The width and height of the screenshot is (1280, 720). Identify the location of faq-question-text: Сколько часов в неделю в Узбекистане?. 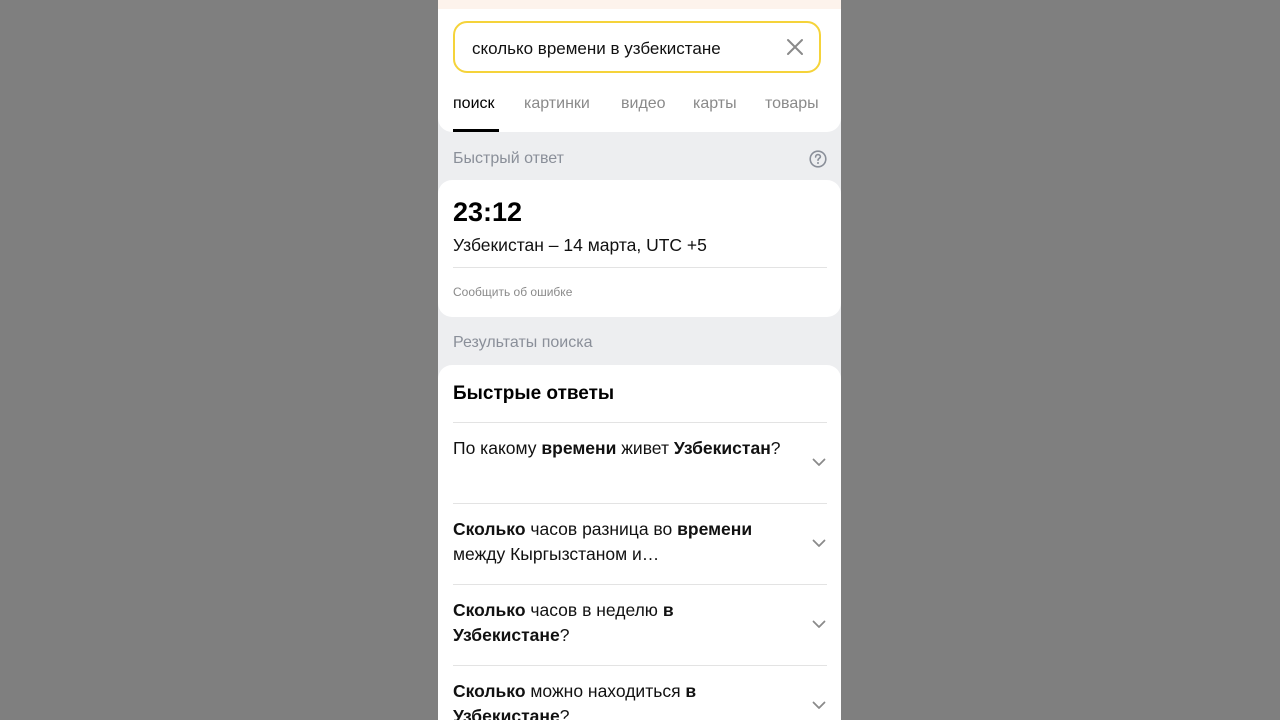
(618, 623).